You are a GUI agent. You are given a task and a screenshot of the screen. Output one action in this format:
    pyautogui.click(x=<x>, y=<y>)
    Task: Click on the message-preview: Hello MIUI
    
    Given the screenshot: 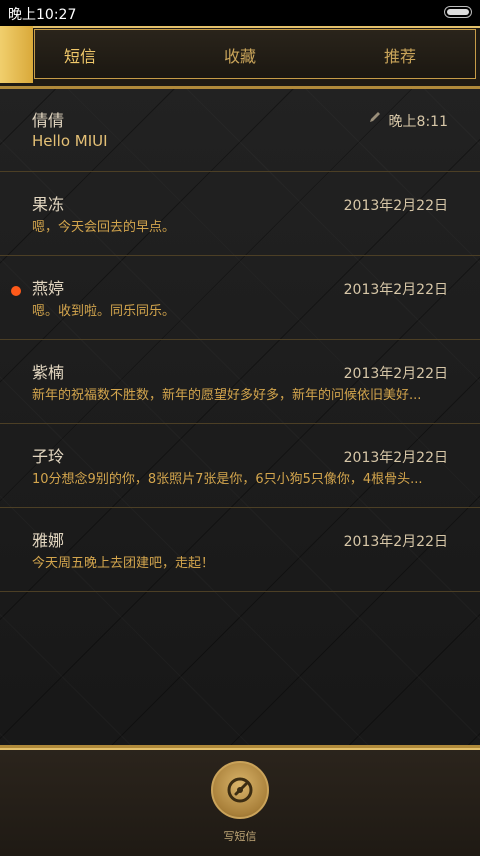 What is the action you would take?
    pyautogui.click(x=70, y=141)
    